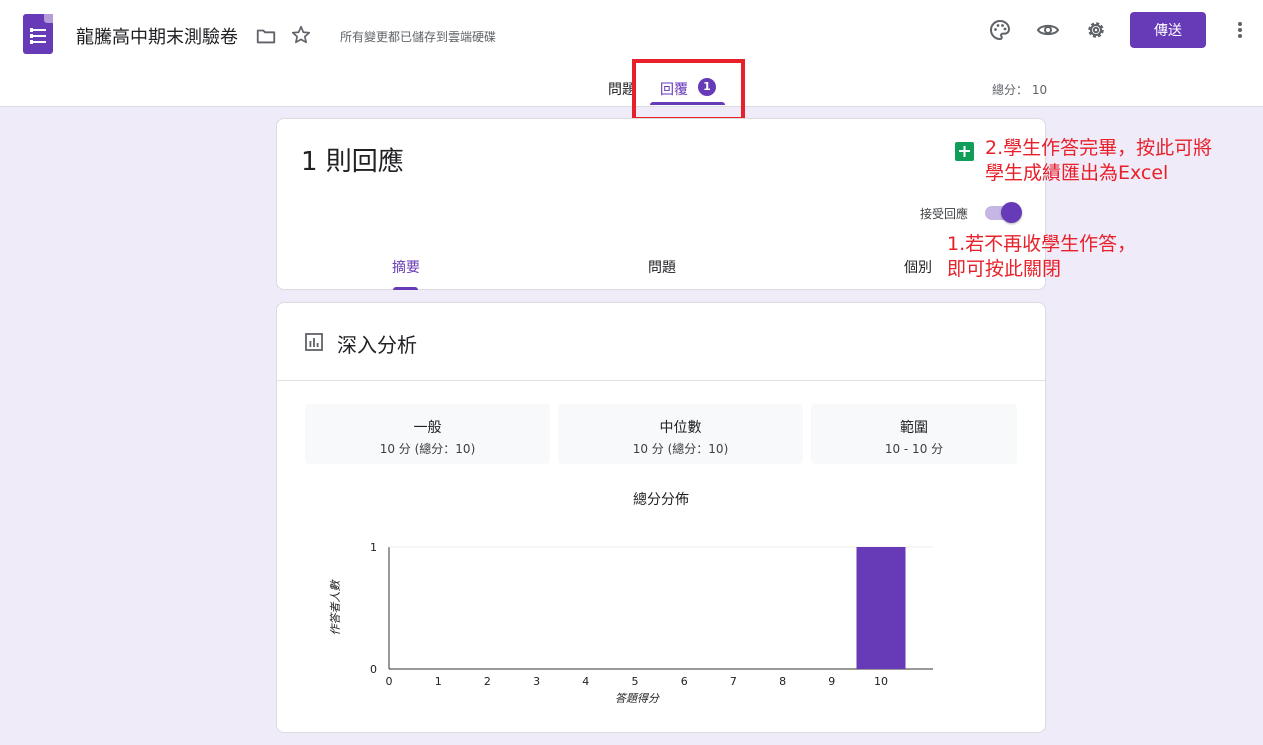 The width and height of the screenshot is (1263, 745). I want to click on forms-logo-icon, so click(38, 34).